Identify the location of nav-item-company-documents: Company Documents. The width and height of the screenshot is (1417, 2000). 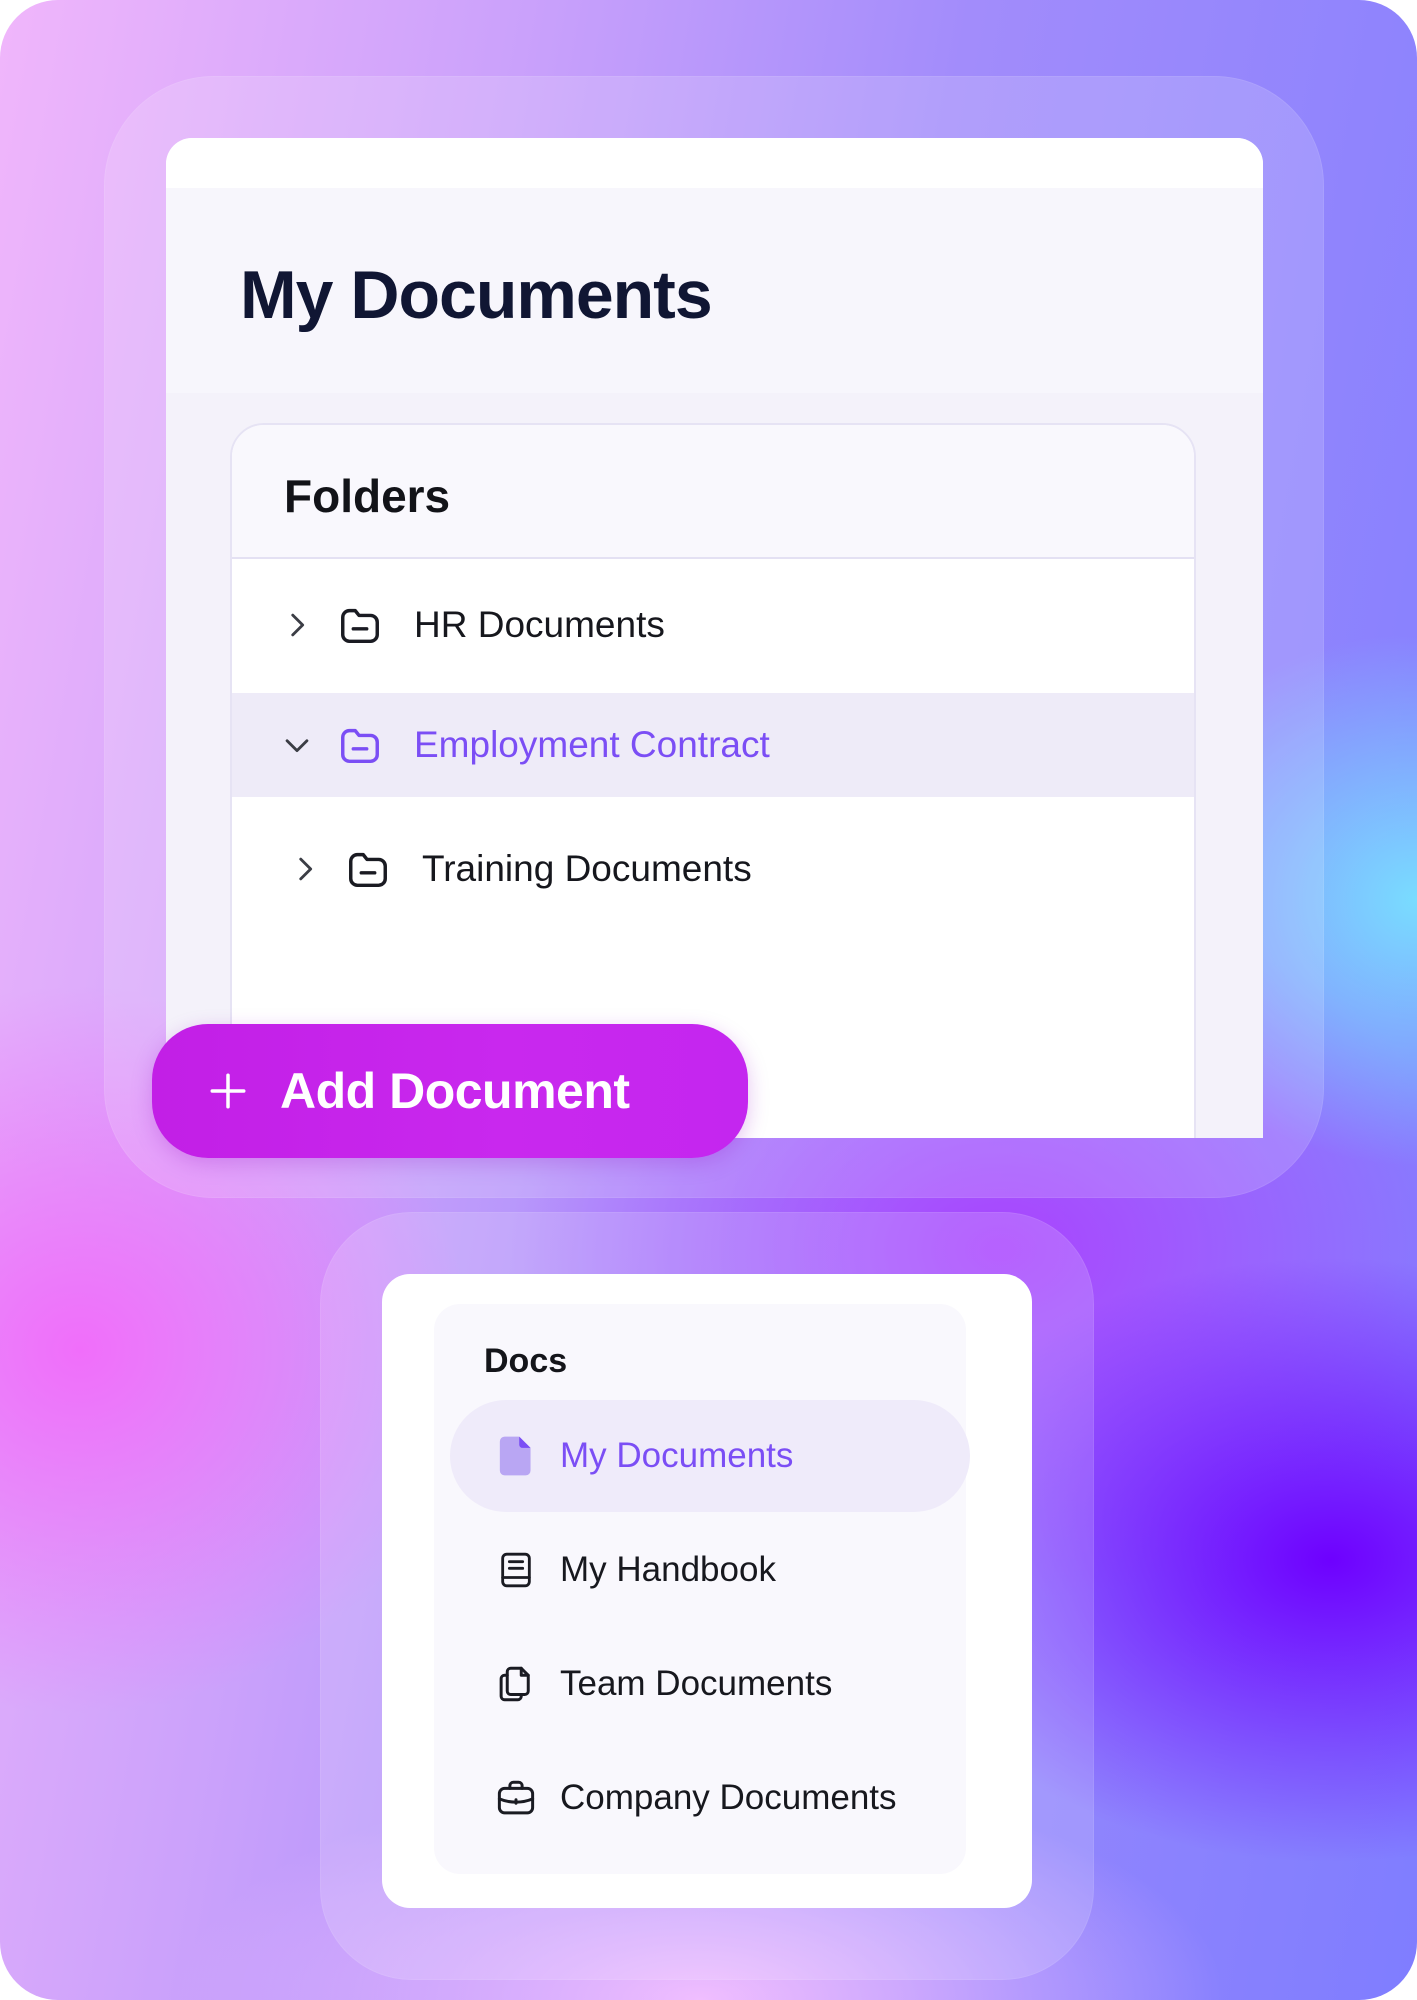
(710, 1798).